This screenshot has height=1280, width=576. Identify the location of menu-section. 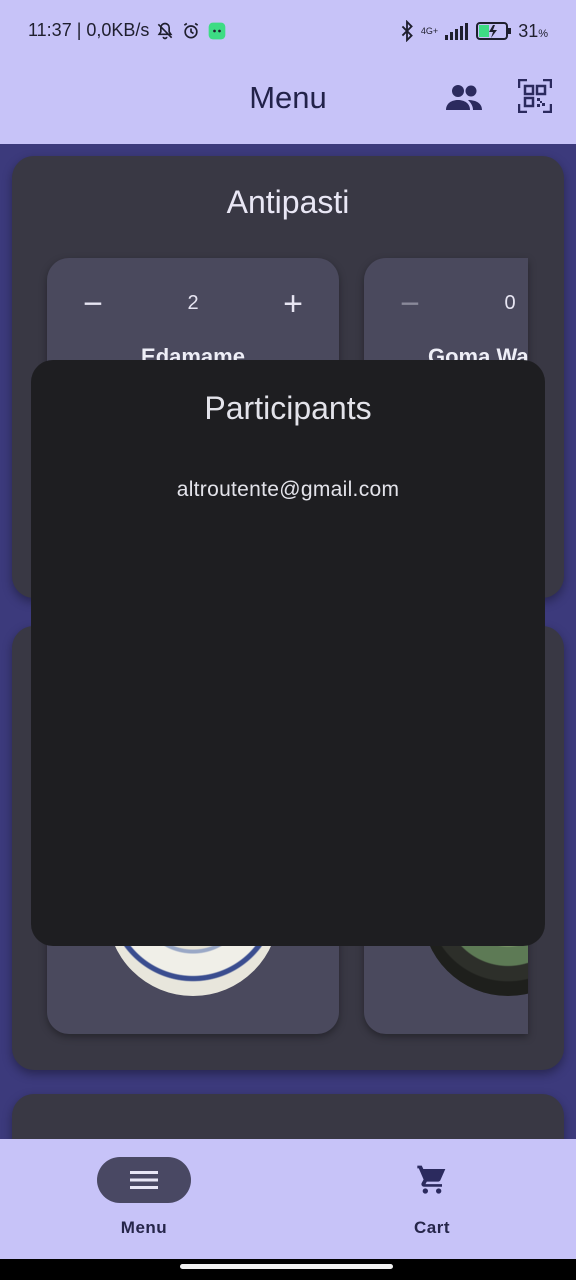
(288, 1116).